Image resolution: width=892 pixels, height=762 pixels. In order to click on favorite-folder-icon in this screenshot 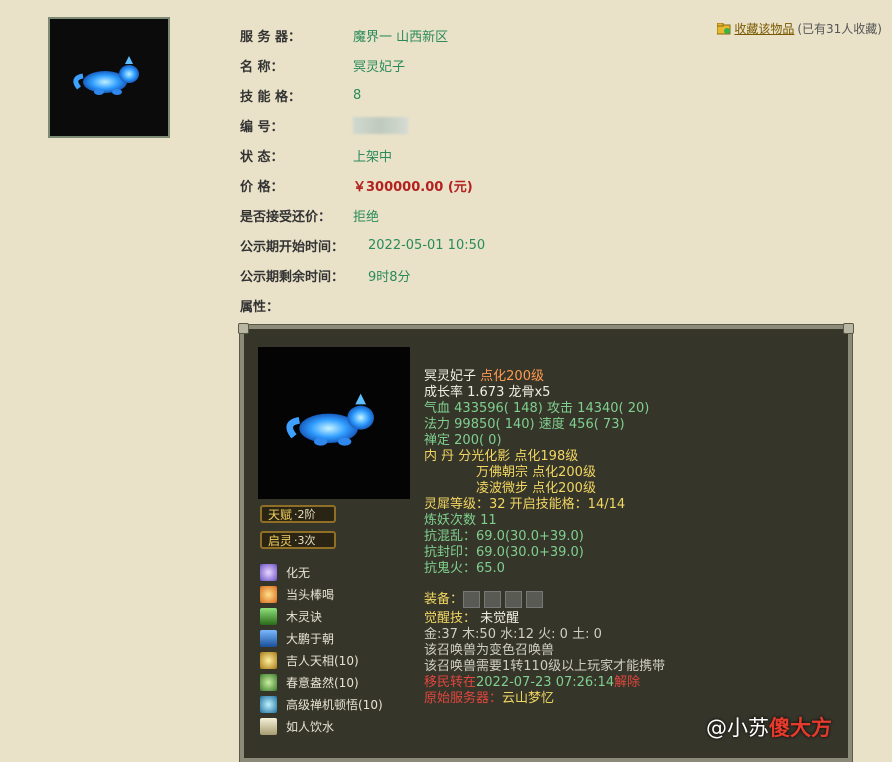, I will do `click(724, 28)`.